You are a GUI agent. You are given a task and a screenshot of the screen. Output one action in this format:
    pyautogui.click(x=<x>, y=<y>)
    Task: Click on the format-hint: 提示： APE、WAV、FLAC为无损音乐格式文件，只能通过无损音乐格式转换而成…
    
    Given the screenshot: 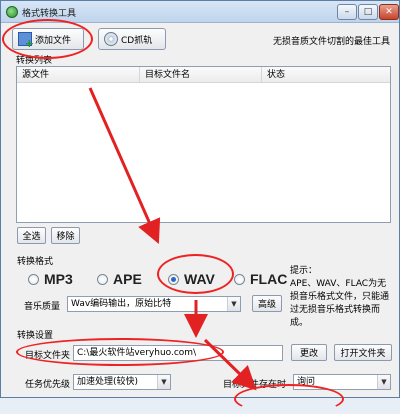 What is the action you would take?
    pyautogui.click(x=342, y=297)
    